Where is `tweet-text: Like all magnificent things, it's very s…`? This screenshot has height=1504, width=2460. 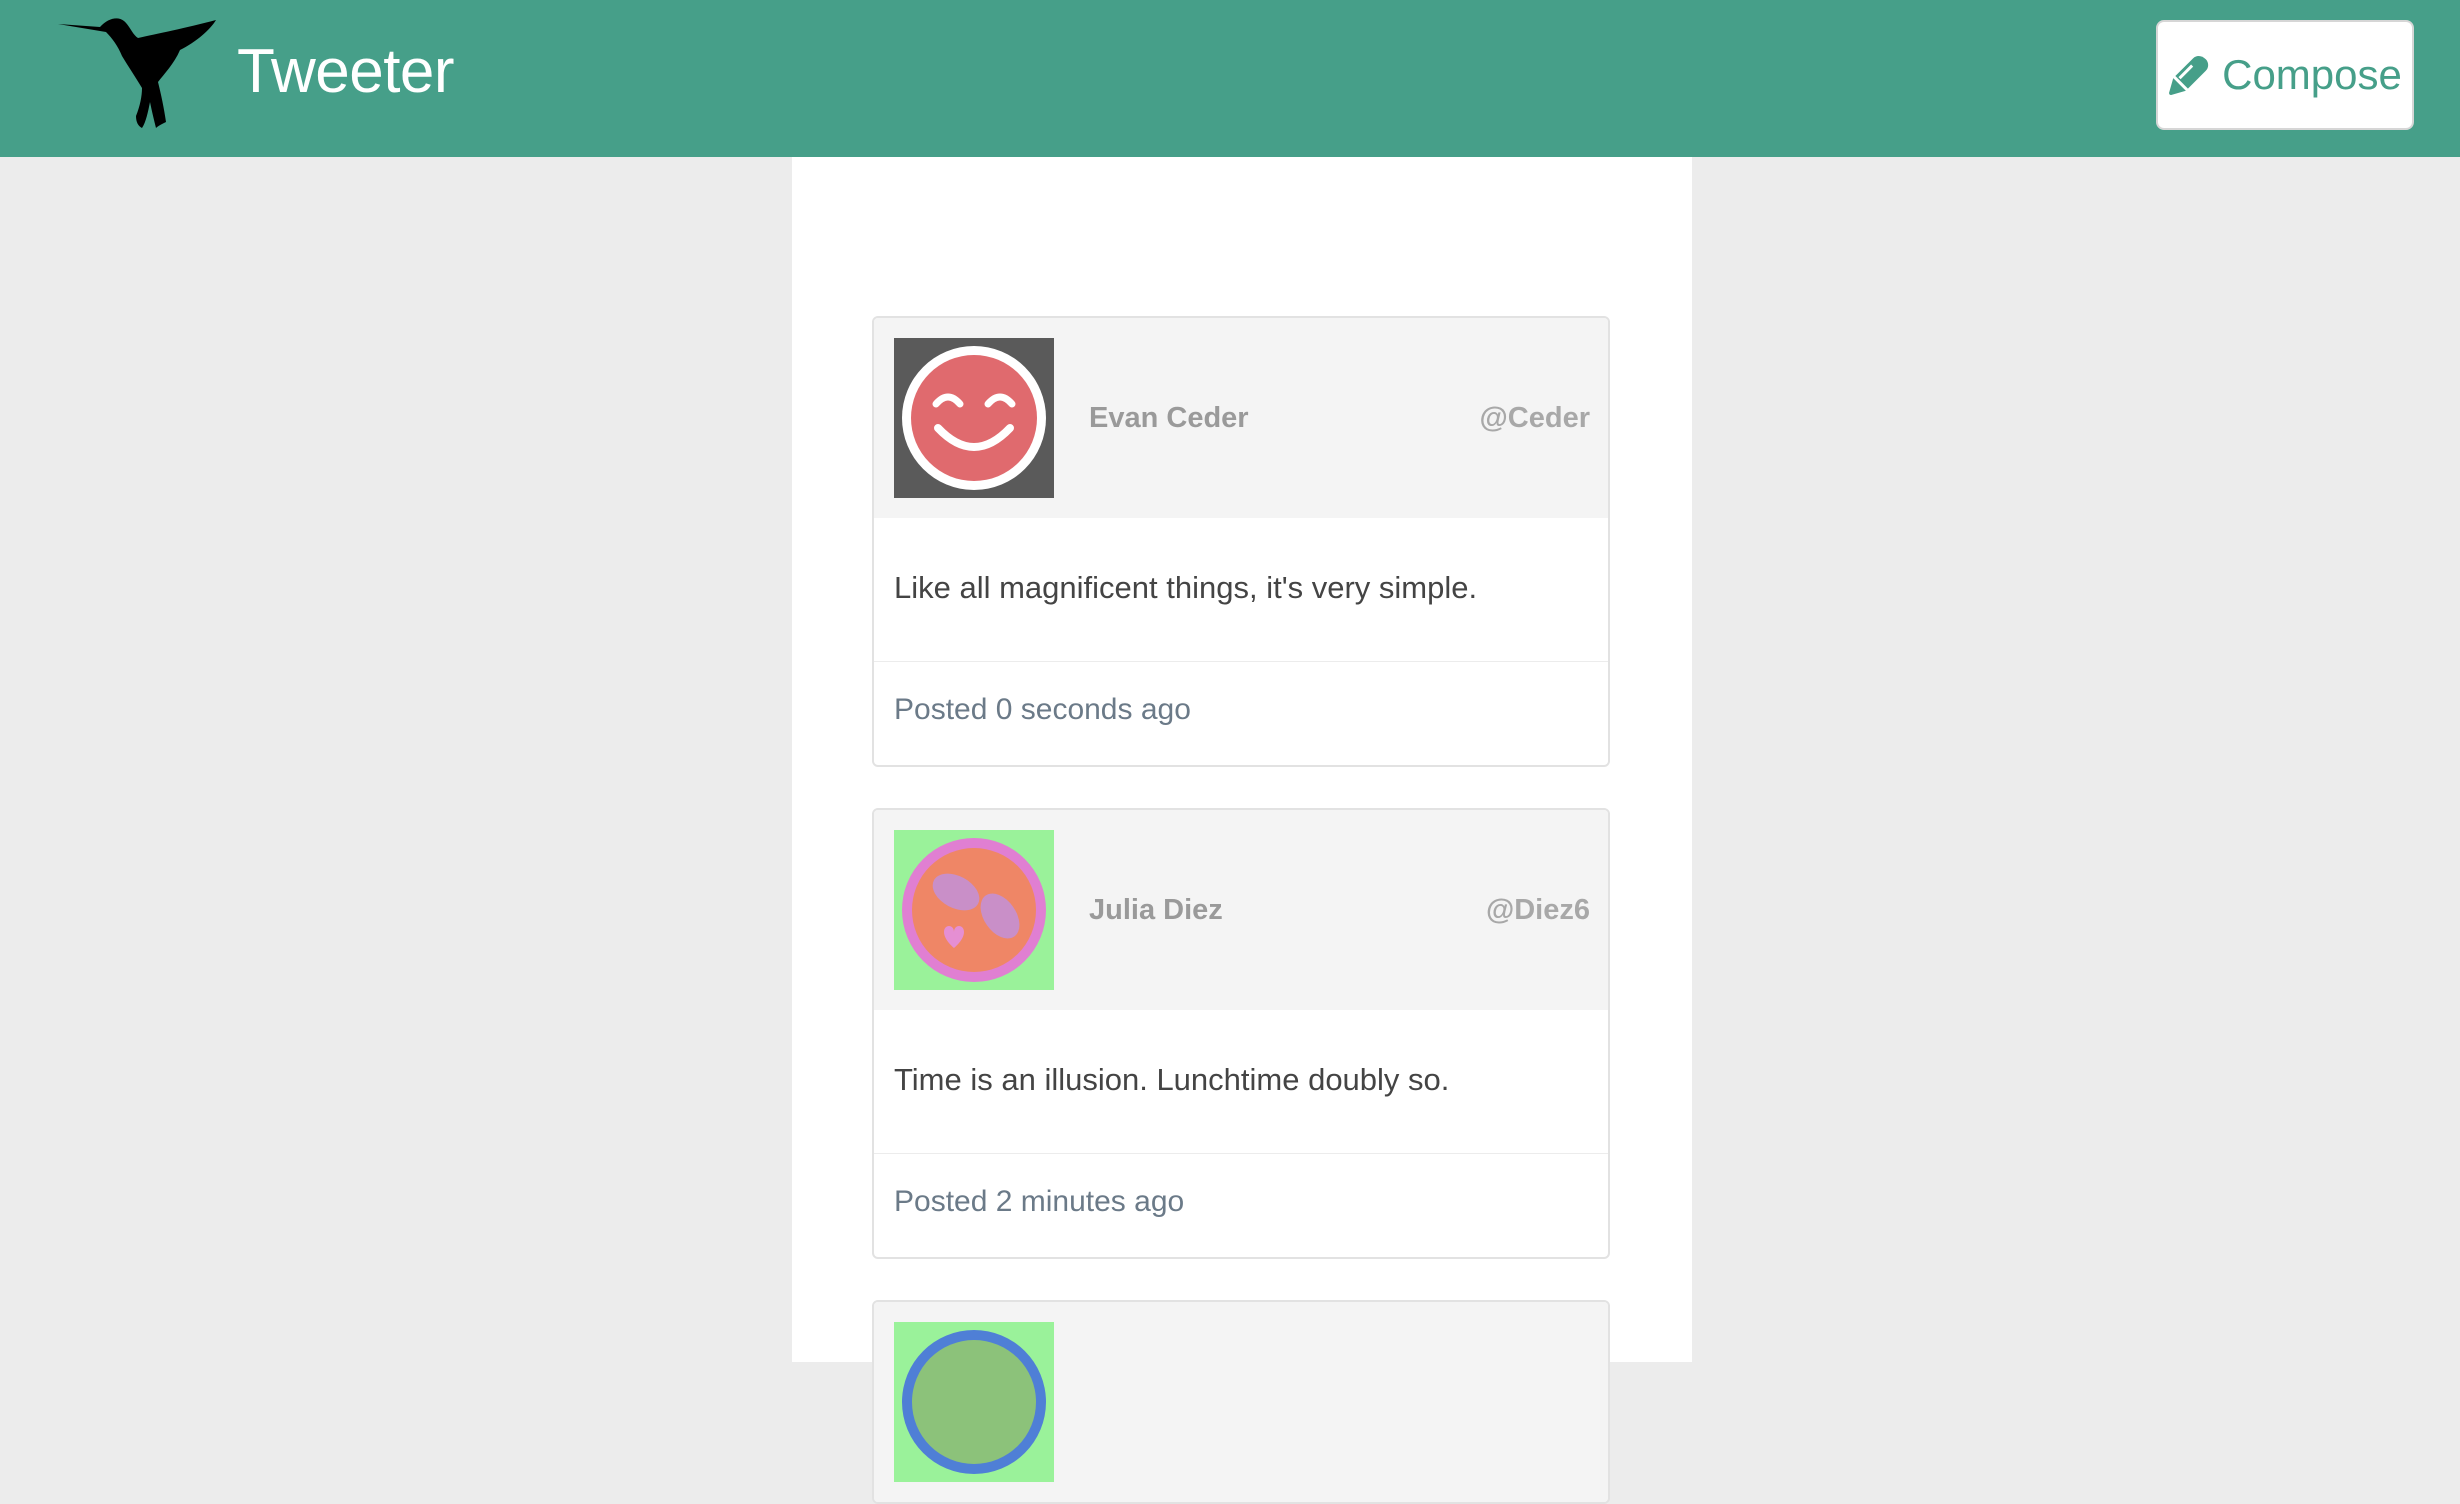
tweet-text: Like all magnificent things, it's very s… is located at coordinates (1241, 590).